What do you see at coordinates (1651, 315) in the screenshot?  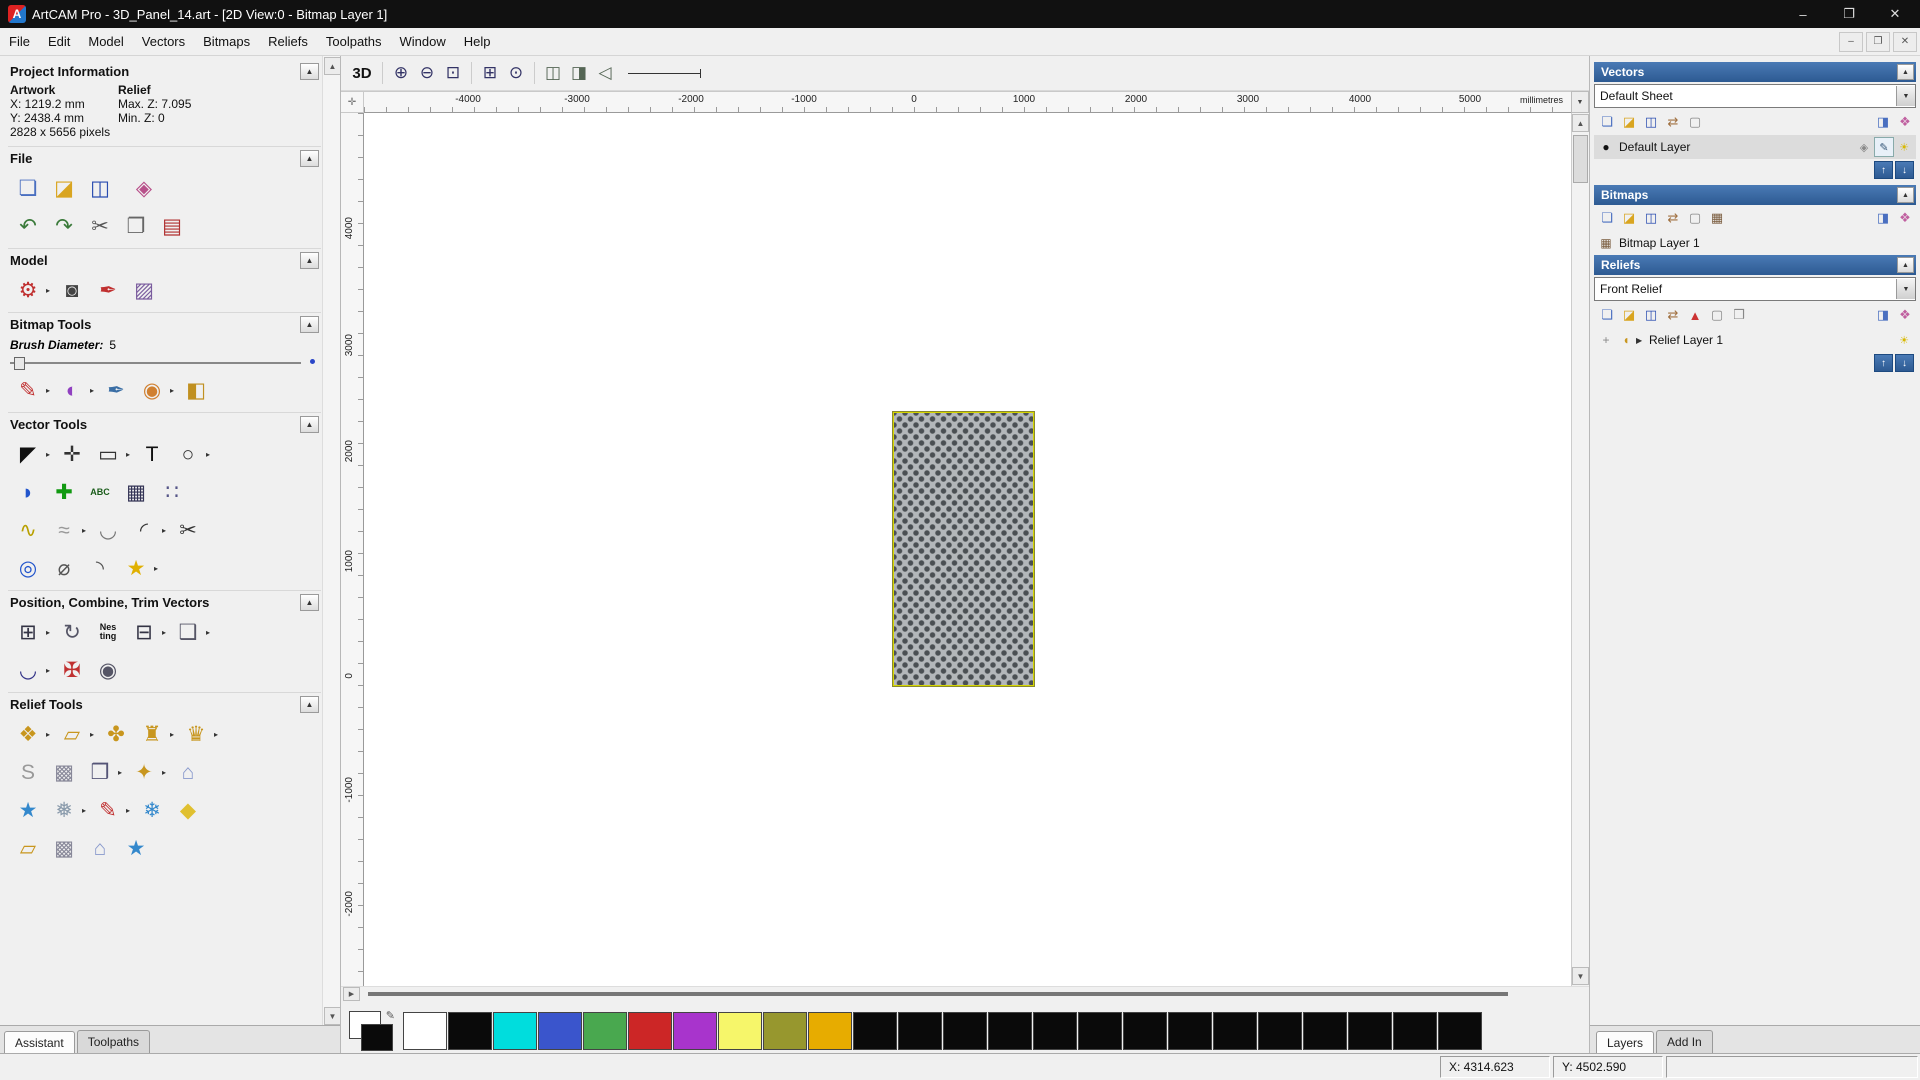 I see `save-relief-layer-icon: ◫` at bounding box center [1651, 315].